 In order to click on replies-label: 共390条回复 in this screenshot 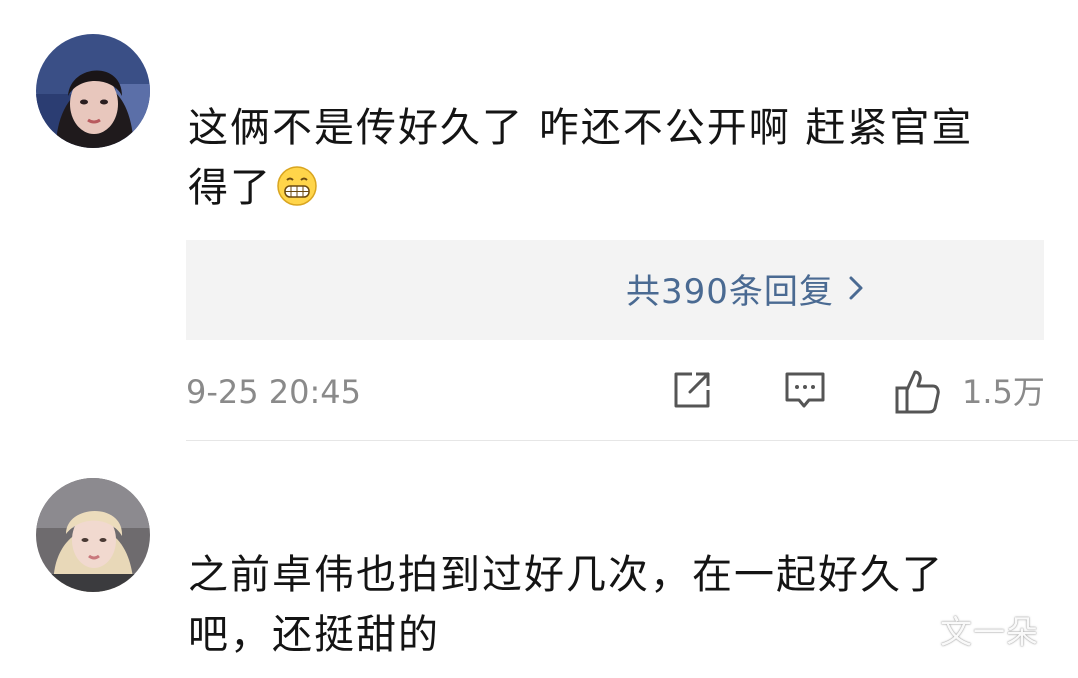, I will do `click(730, 292)`.